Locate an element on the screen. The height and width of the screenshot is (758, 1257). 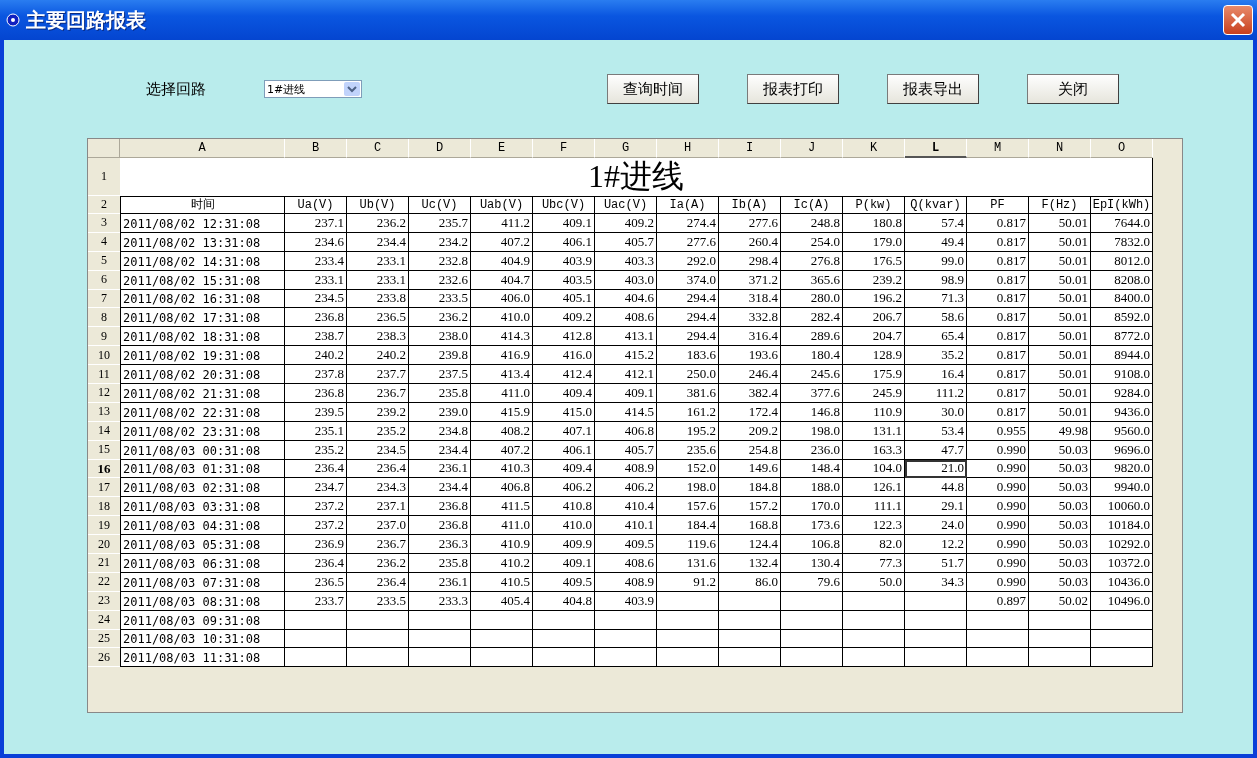
table-cell: 236.3 is located at coordinates (440, 545).